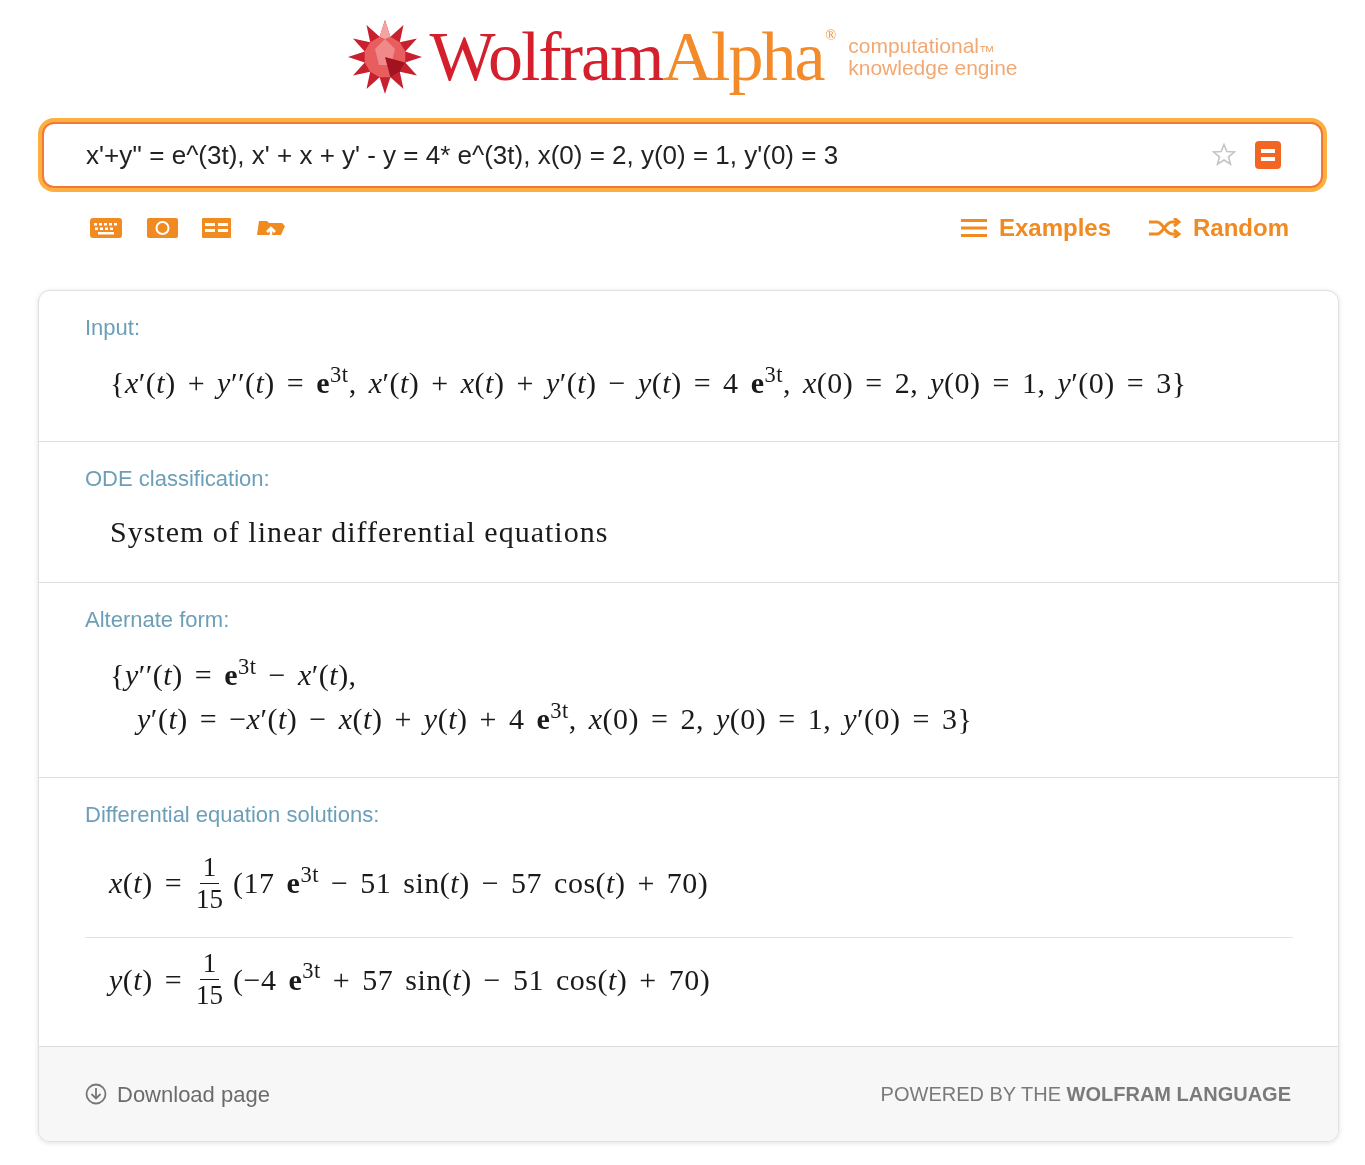  I want to click on shuffle-icon, so click(1165, 228).